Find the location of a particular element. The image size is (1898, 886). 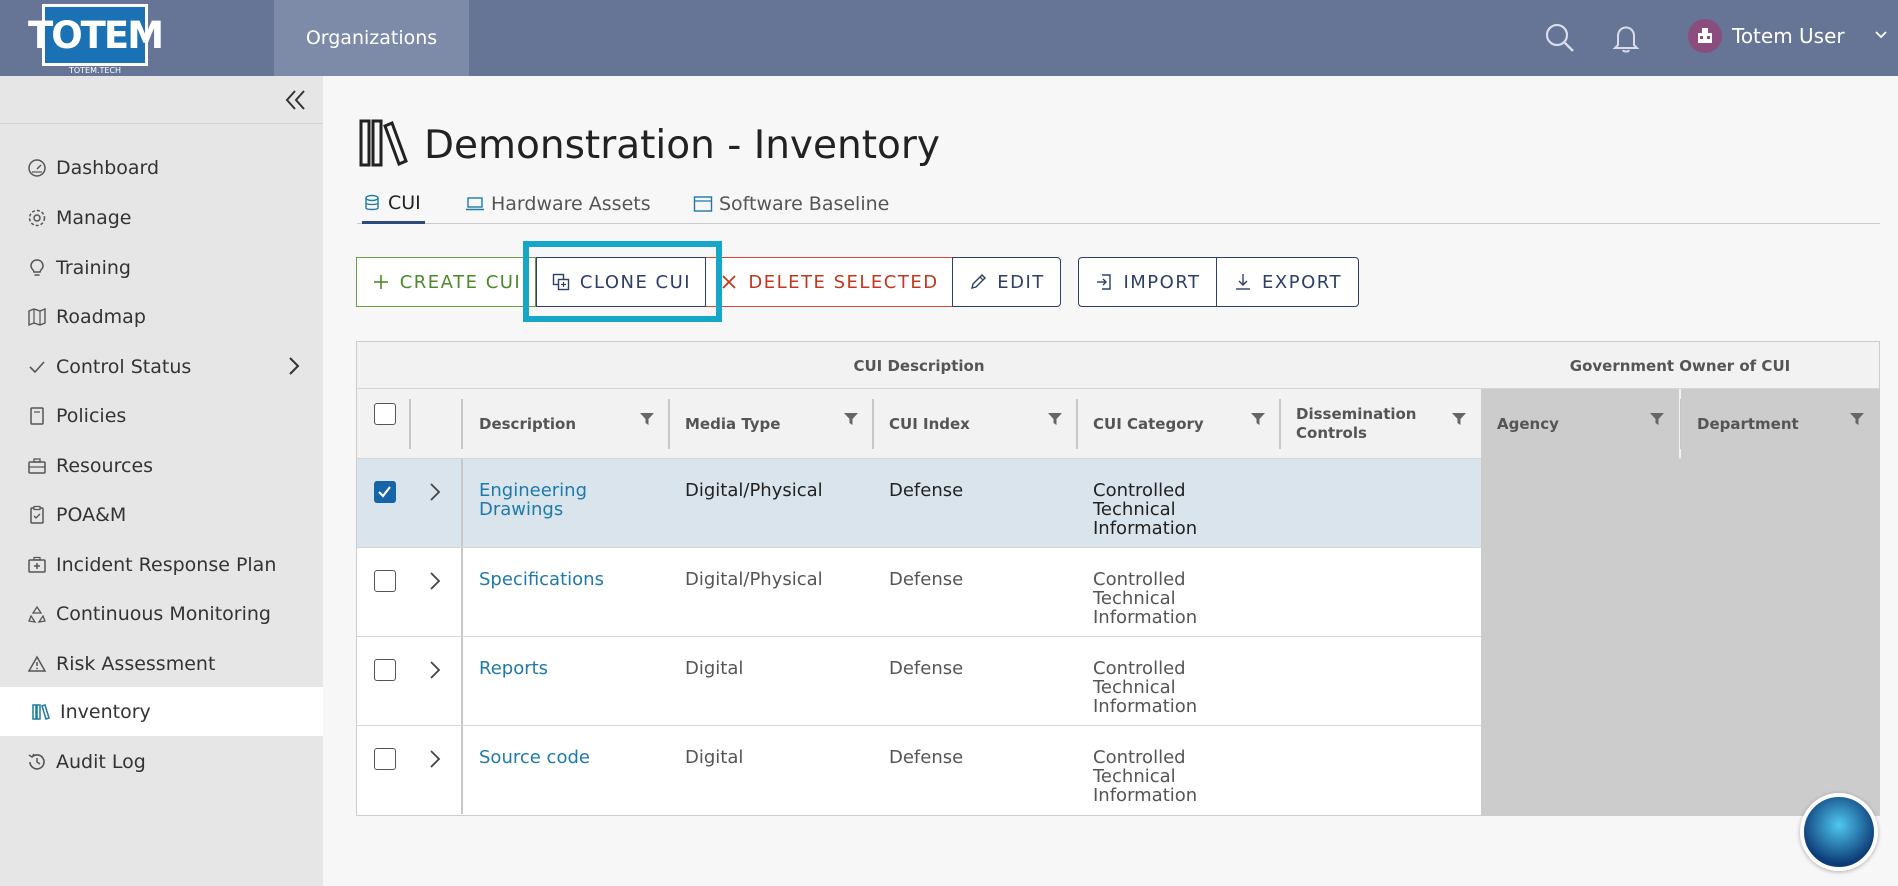

sidebar-item-label: Training is located at coordinates (93, 267).